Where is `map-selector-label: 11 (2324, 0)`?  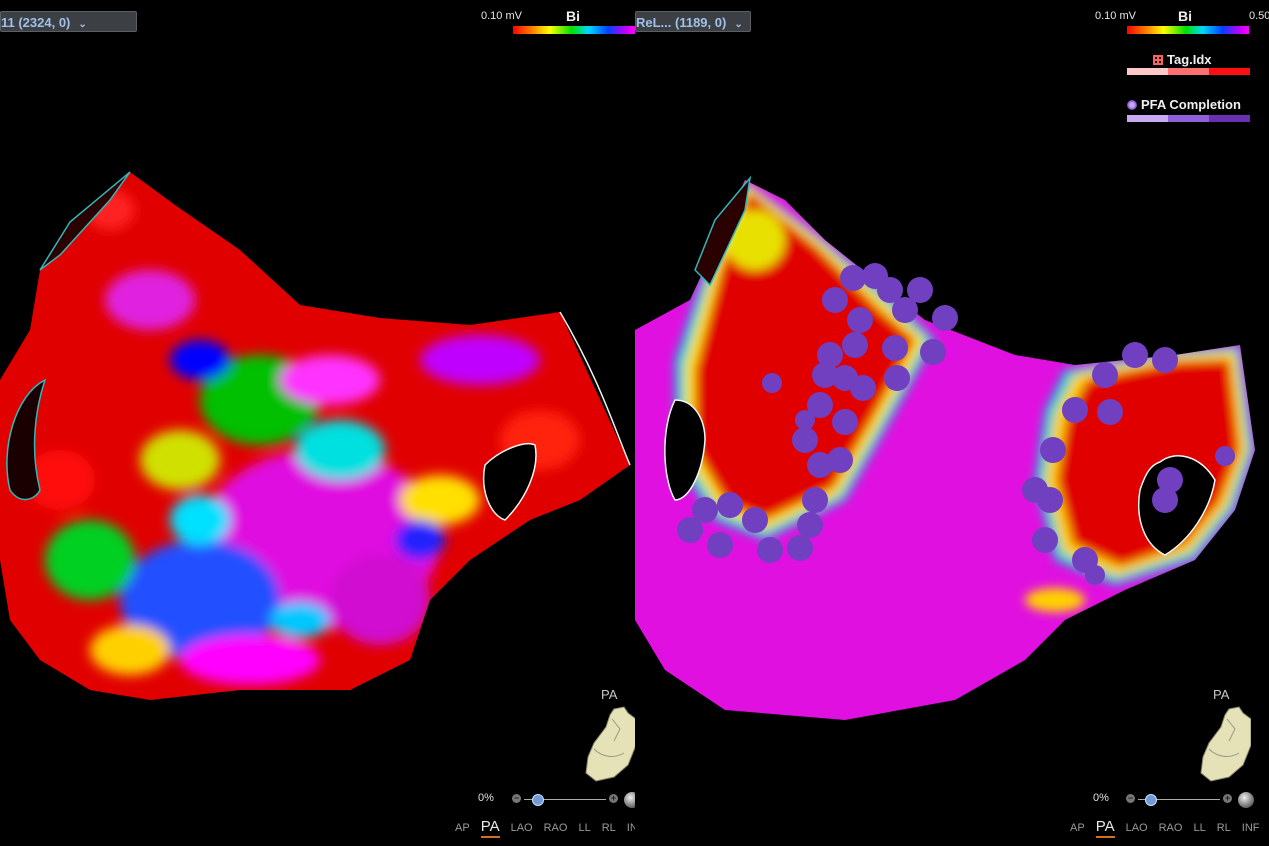 map-selector-label: 11 (2324, 0) is located at coordinates (36, 22).